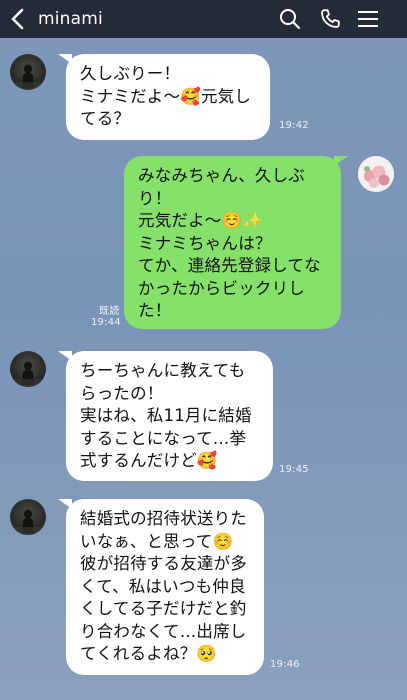 This screenshot has height=700, width=407. I want to click on search-icon, so click(290, 19).